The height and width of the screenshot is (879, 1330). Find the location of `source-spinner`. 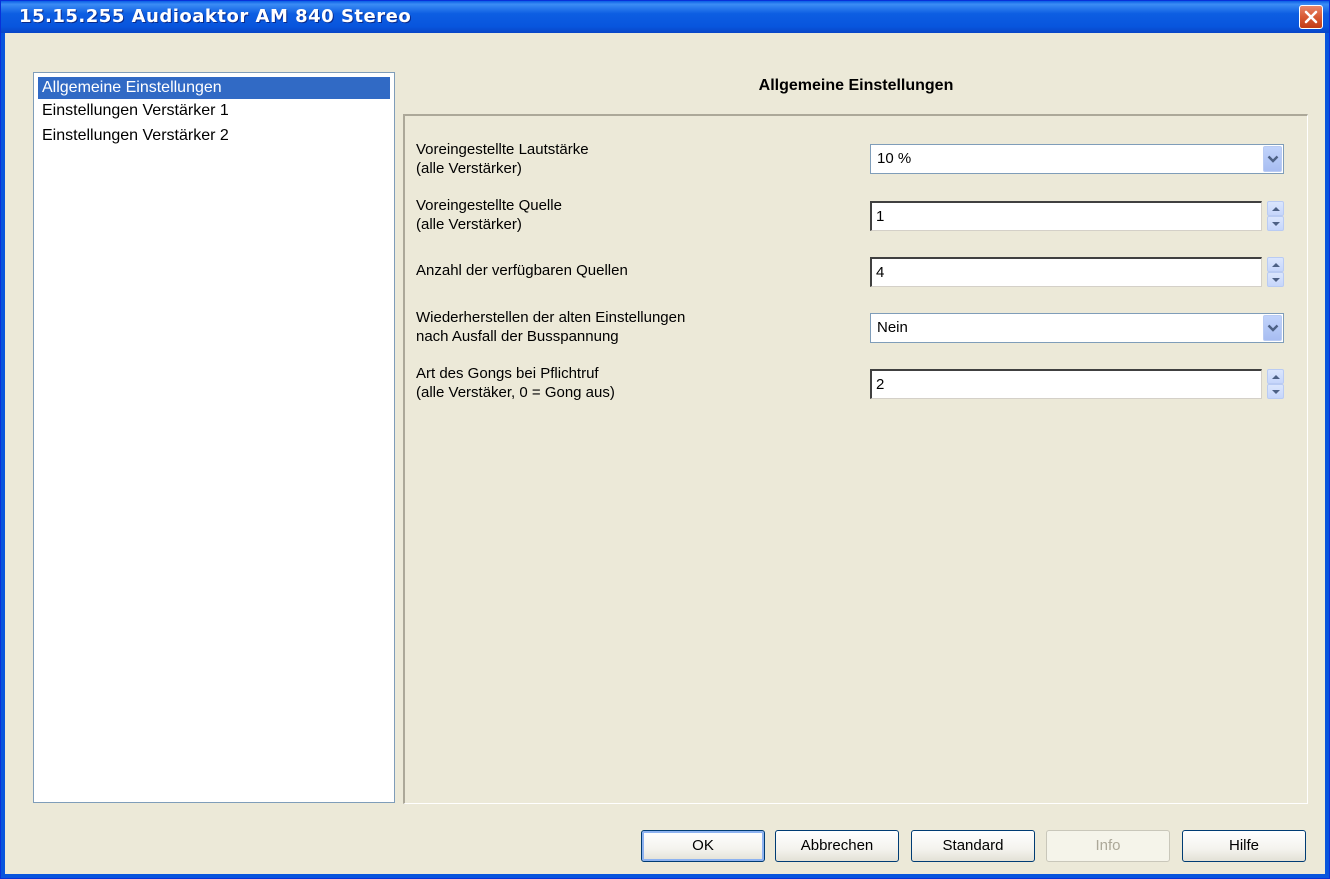

source-spinner is located at coordinates (1275, 216).